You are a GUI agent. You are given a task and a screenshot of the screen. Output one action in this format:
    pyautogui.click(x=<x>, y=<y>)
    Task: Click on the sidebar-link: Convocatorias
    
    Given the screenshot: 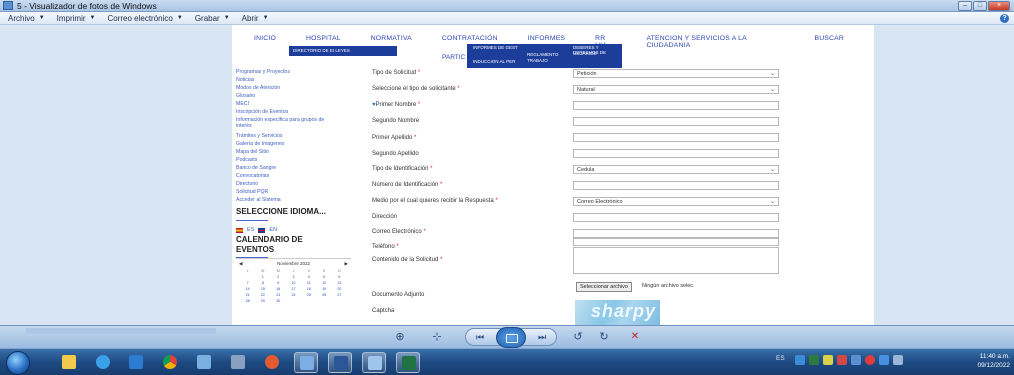 What is the action you would take?
    pyautogui.click(x=252, y=176)
    